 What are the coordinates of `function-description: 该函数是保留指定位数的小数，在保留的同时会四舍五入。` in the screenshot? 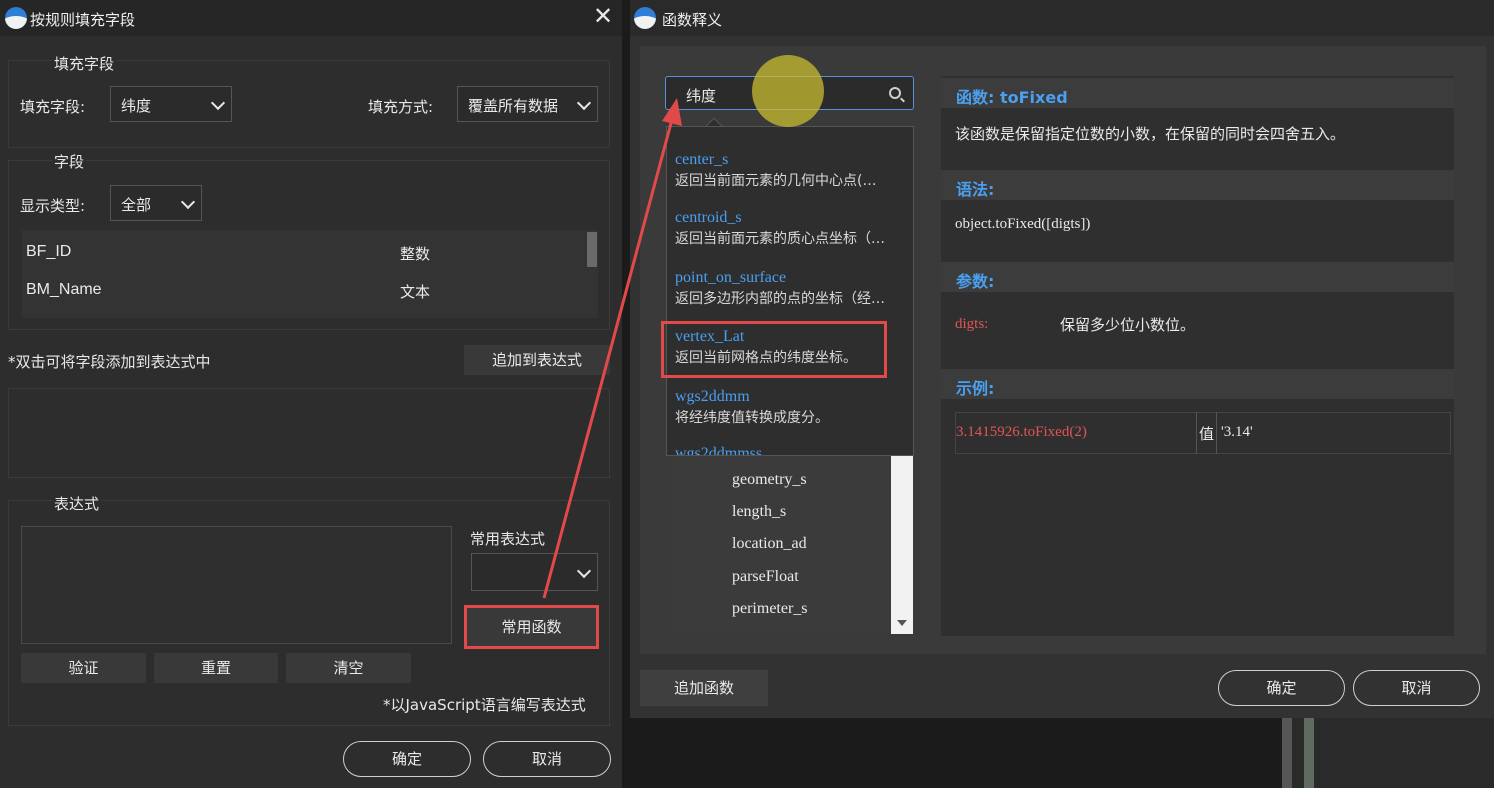 It's located at (1150, 134).